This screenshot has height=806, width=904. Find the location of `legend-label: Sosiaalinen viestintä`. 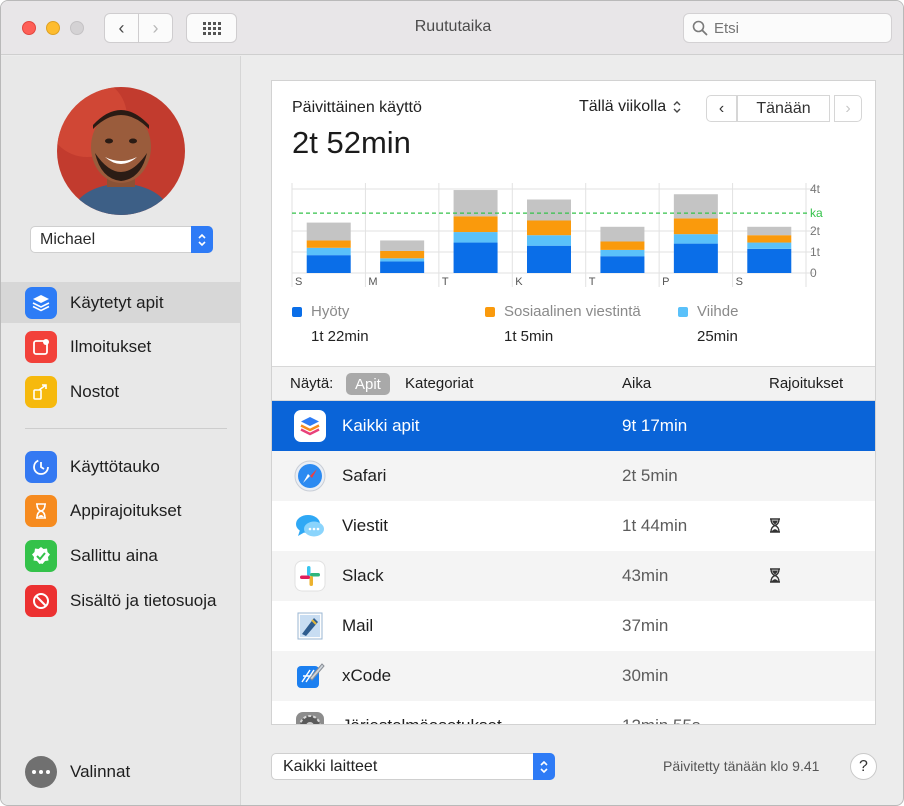

legend-label: Sosiaalinen viestintä is located at coordinates (572, 311).